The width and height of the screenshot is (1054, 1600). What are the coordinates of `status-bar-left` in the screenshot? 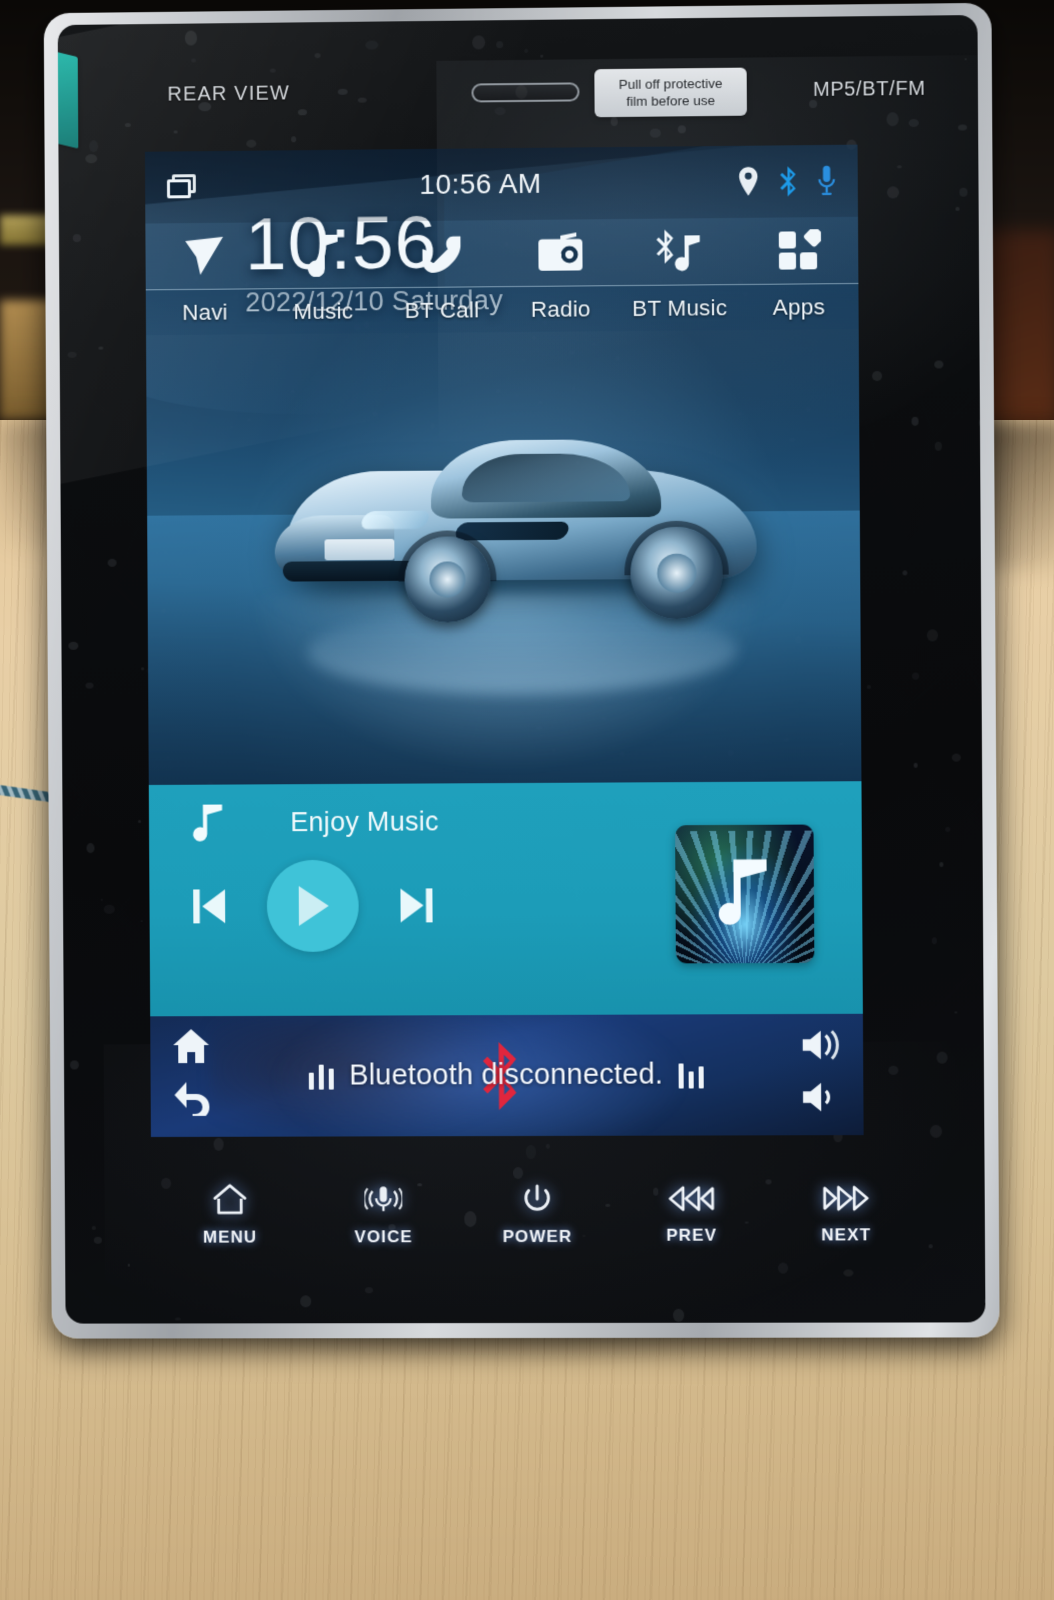 It's located at (226, 186).